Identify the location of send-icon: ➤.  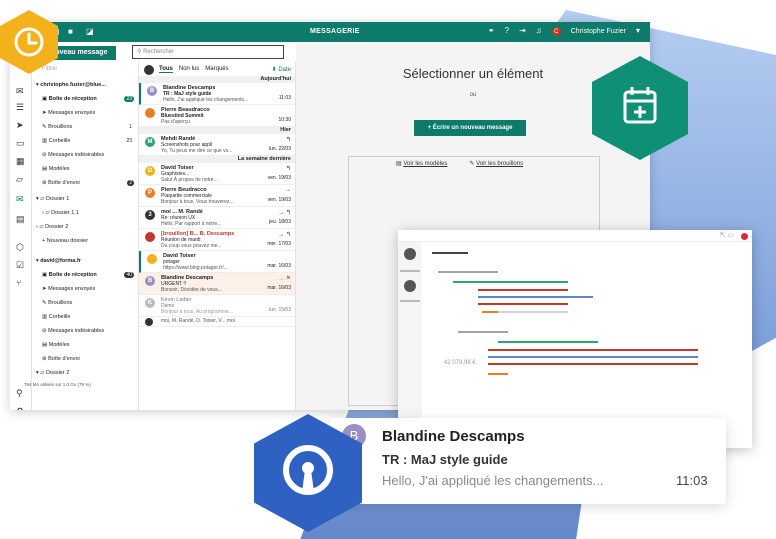
(20, 125).